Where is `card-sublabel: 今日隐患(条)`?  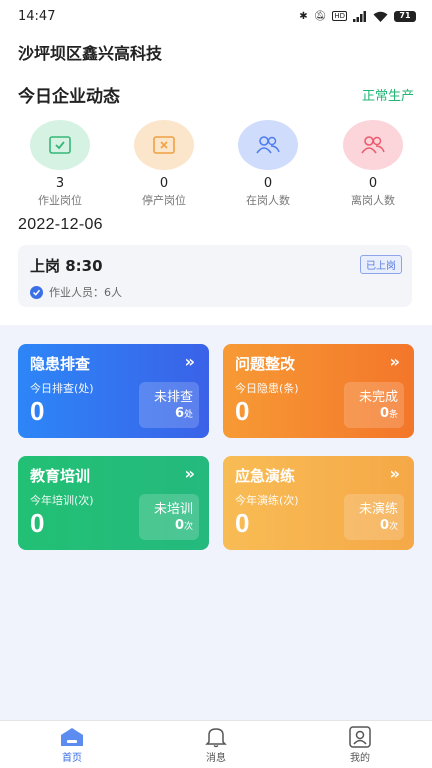
card-sublabel: 今日隐患(条) is located at coordinates (267, 388).